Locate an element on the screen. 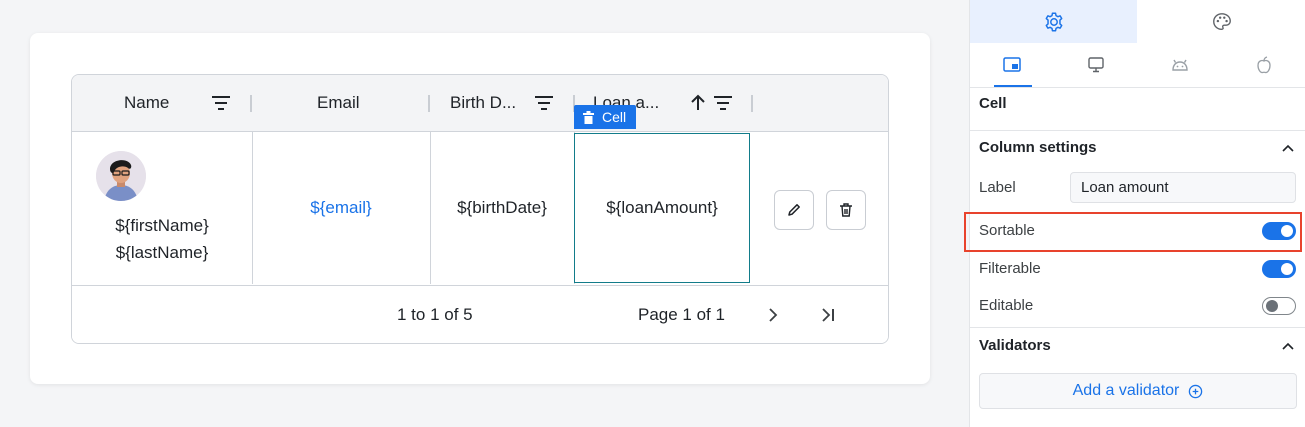 The width and height of the screenshot is (1305, 427). column-header-label: Email is located at coordinates (338, 102).